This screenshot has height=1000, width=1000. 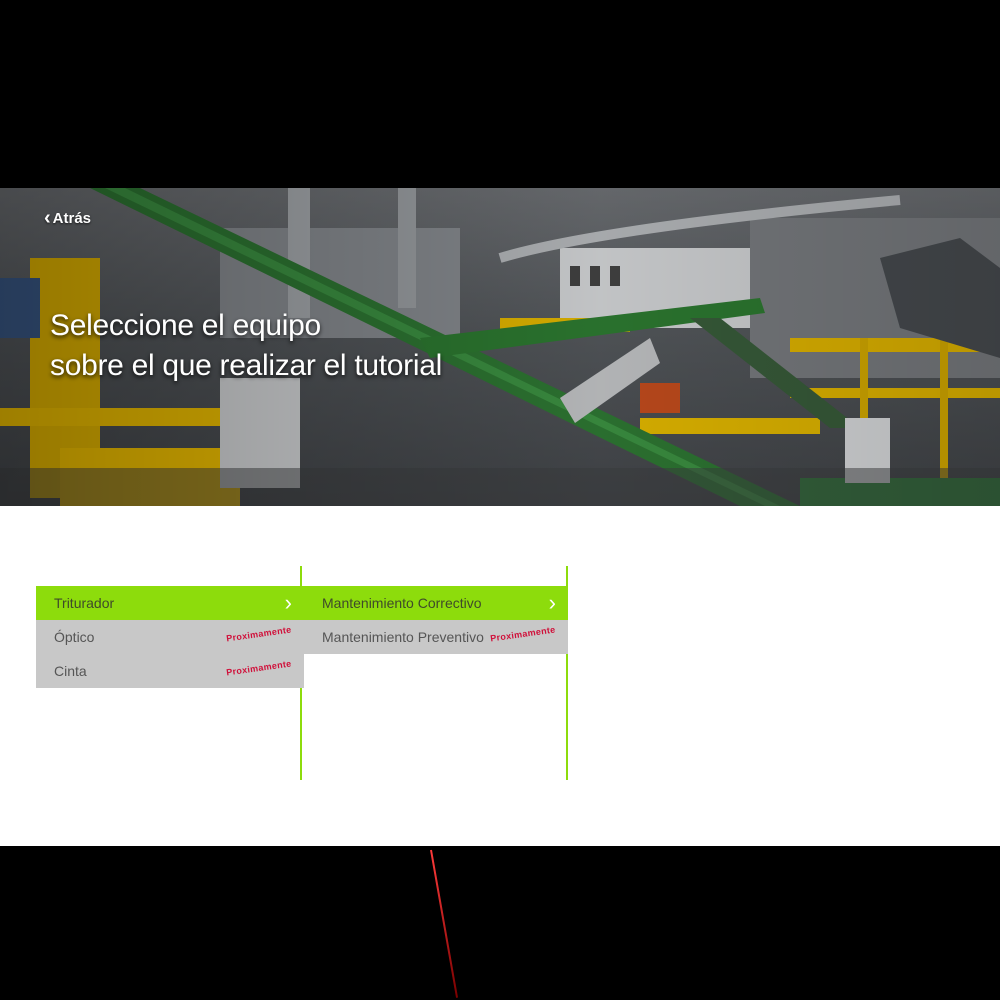 I want to click on list-item-mantenimiento-preventivo: Mantenimiento Preventivo Proximamente, so click(x=436, y=637).